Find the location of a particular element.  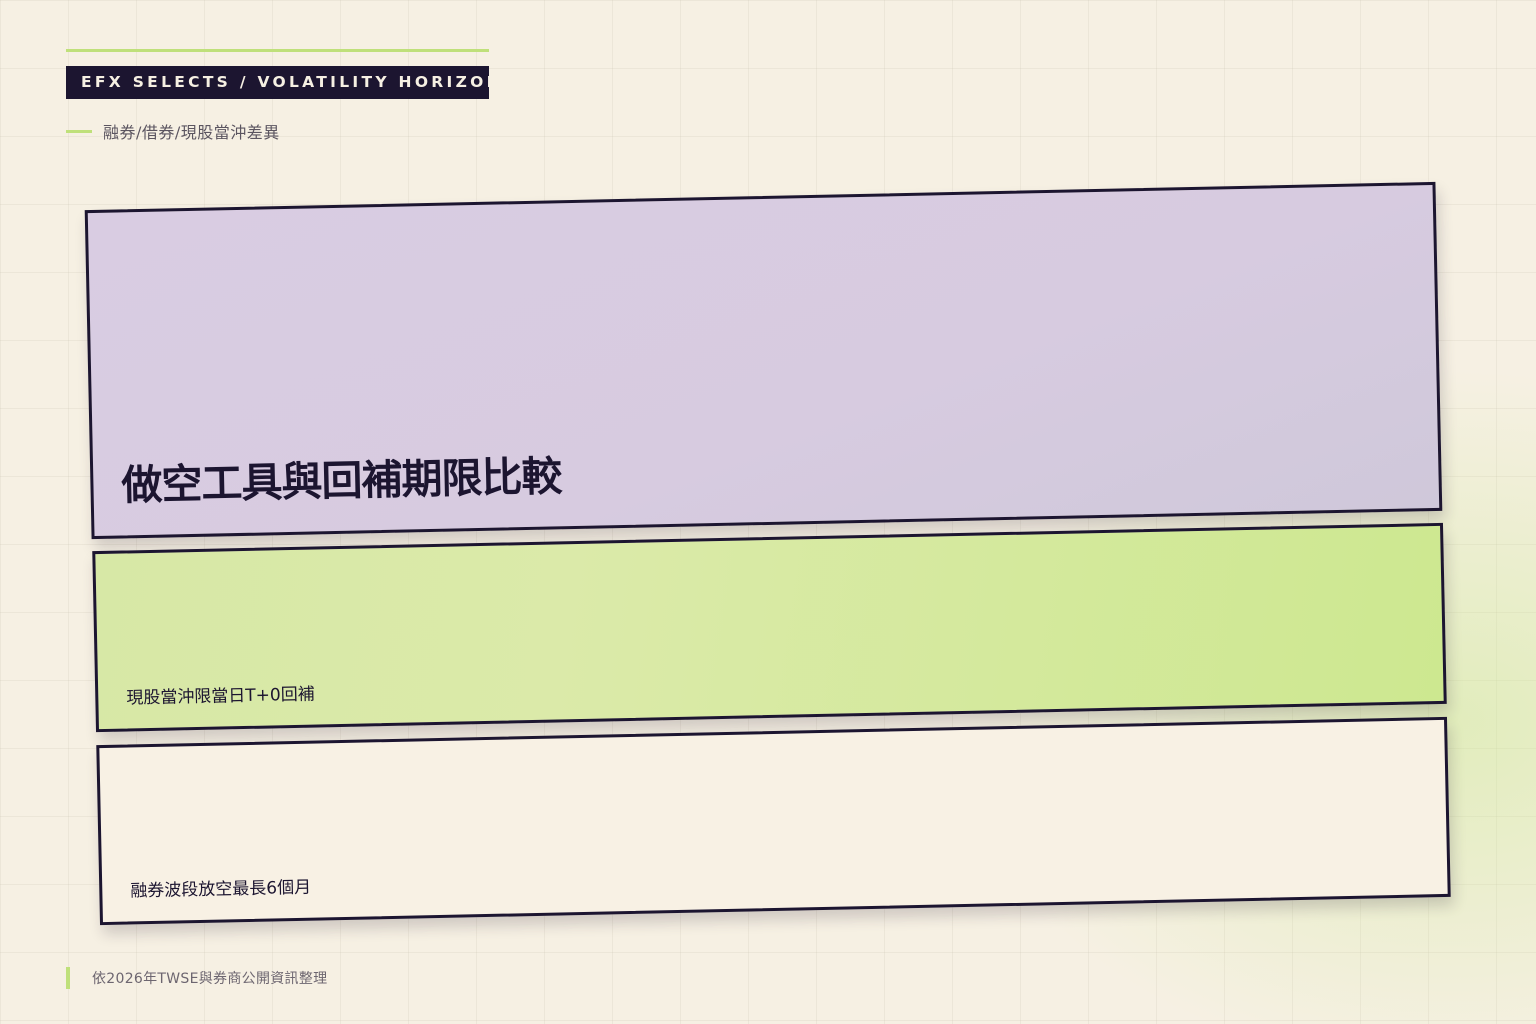

margin-short-caption: 融券波段放空最長6個月 is located at coordinates (221, 889).